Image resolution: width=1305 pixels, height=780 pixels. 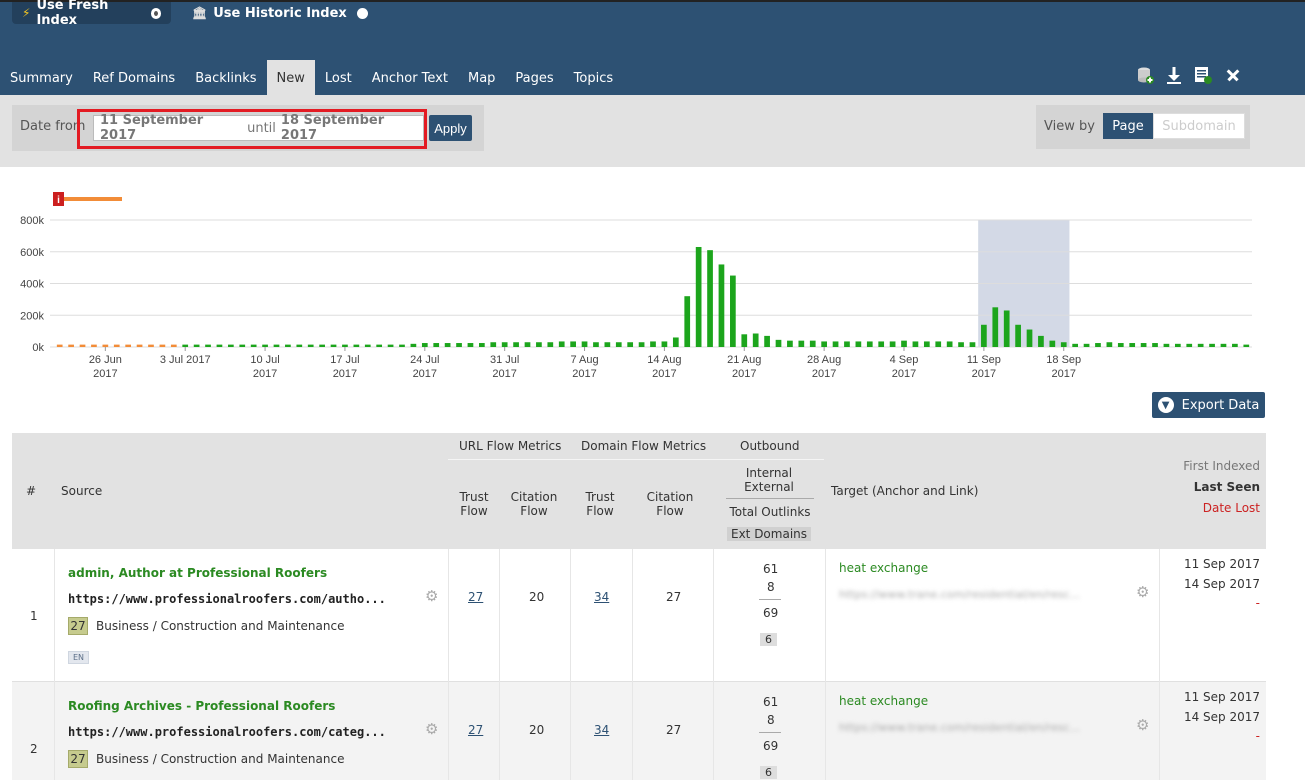 What do you see at coordinates (769, 473) in the screenshot?
I see `header-internal: Internal` at bounding box center [769, 473].